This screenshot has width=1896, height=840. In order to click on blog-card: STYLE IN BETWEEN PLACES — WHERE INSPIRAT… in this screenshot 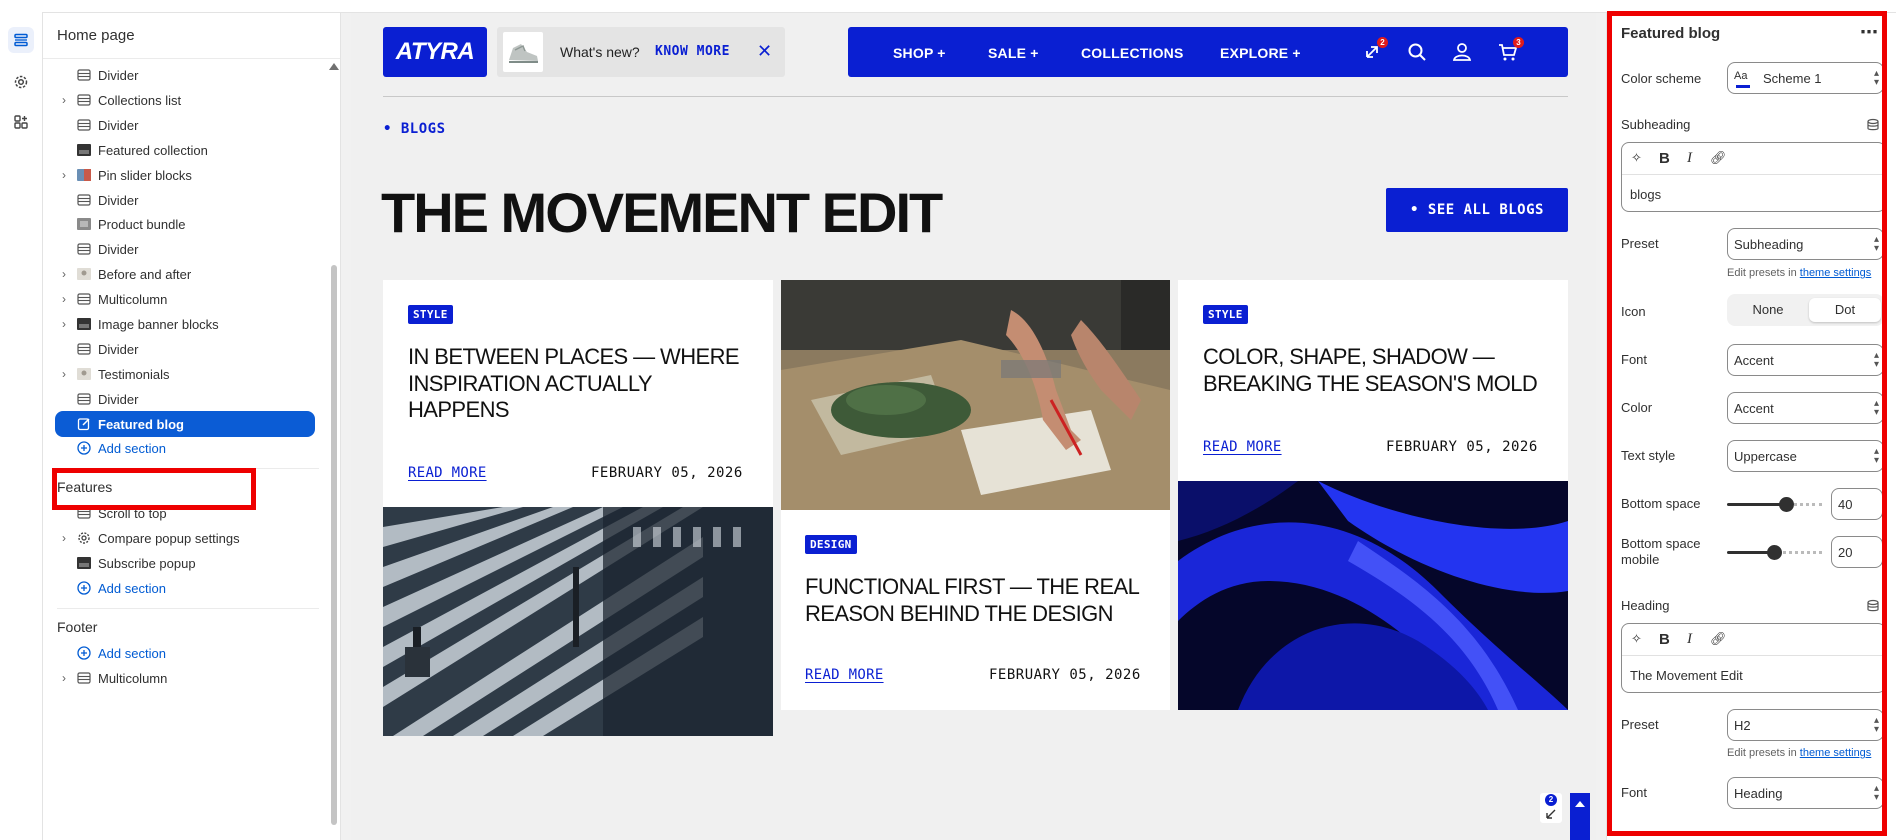, I will do `click(578, 508)`.